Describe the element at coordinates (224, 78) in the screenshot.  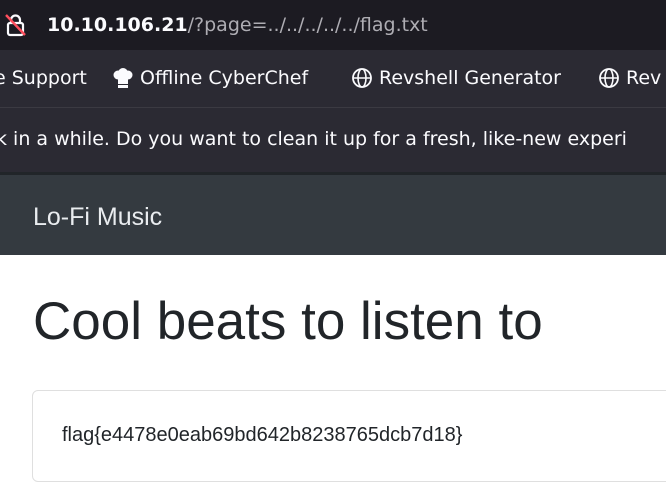
I see `bookmark-label: Offline CyberChef` at that location.